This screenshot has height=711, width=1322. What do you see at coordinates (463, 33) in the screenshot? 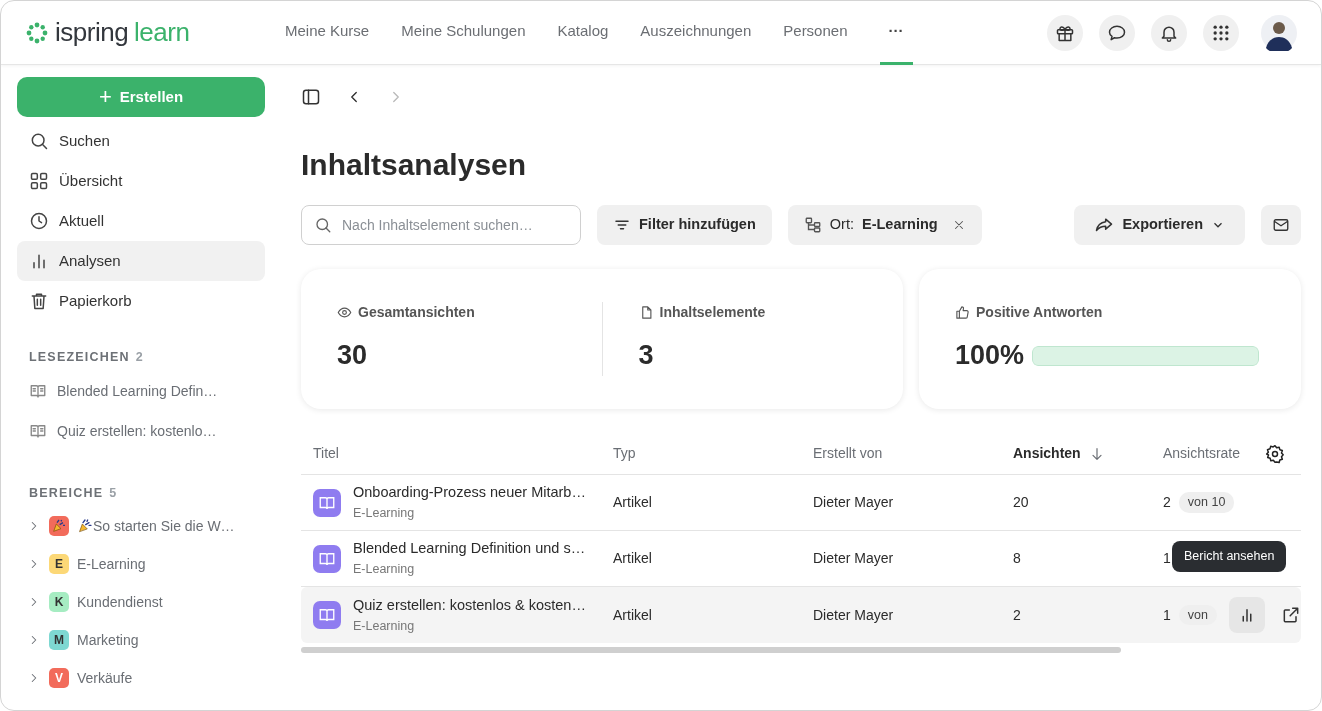
I see `nav-link: Meine Schulungen` at bounding box center [463, 33].